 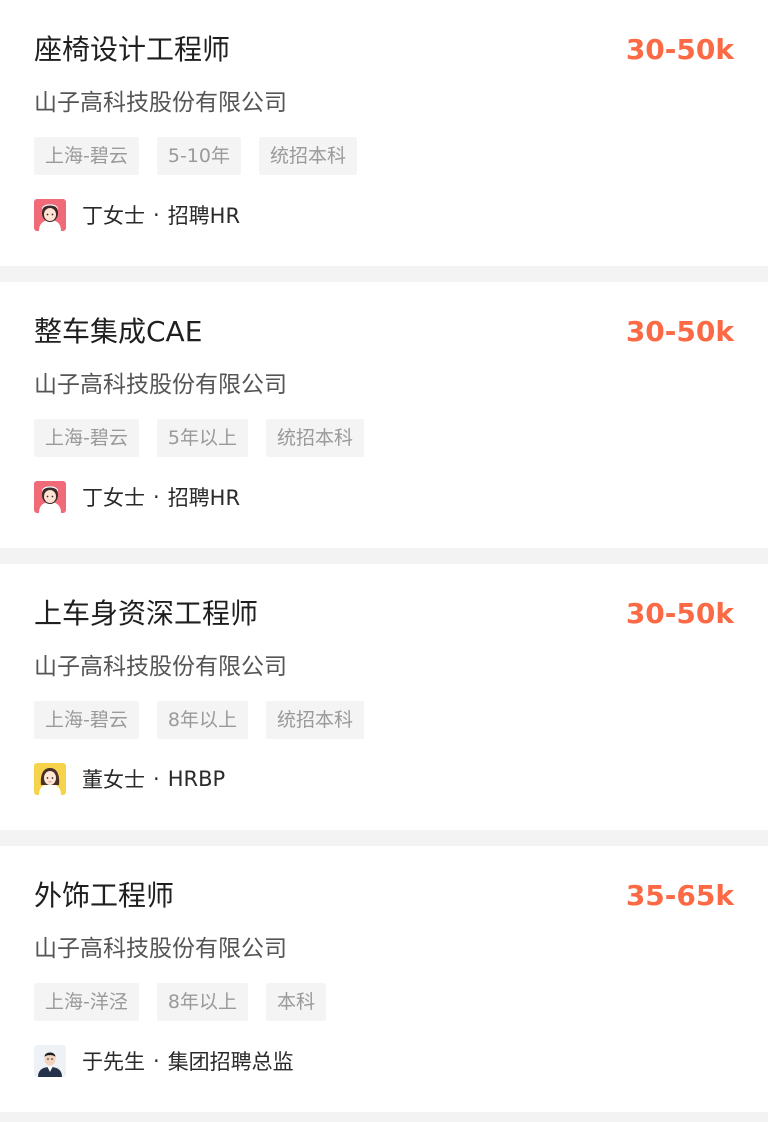 I want to click on job-tags: 上海-碧云 5-10年 统招本科, so click(x=195, y=156).